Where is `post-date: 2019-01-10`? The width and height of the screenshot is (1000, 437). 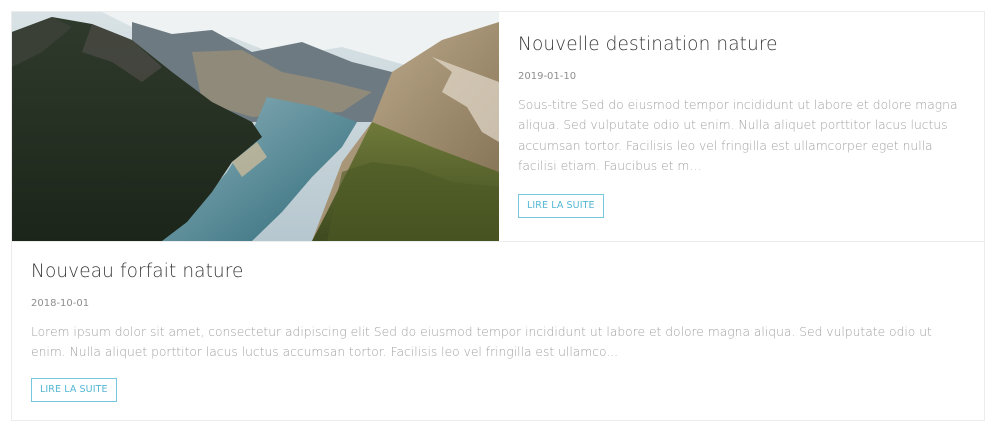
post-date: 2019-01-10 is located at coordinates (547, 76).